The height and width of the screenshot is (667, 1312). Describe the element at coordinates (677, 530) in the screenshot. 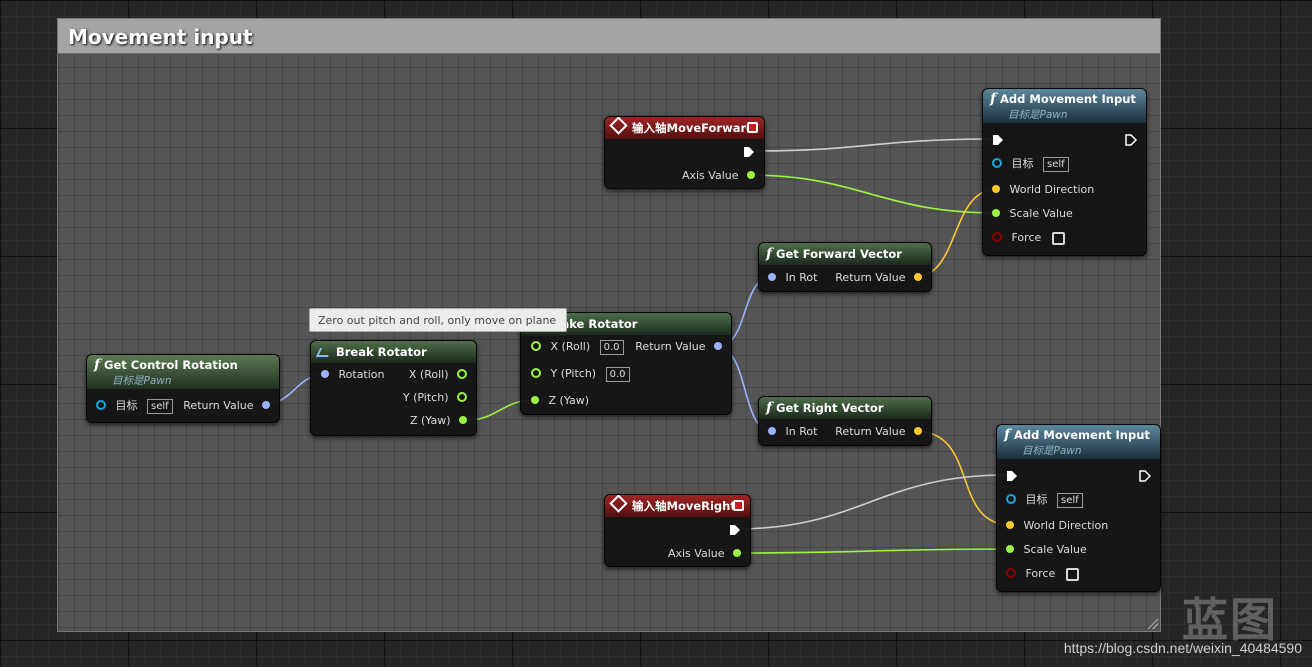

I see `node-input-move-right: 输入轴MoveRight Axis Value` at that location.